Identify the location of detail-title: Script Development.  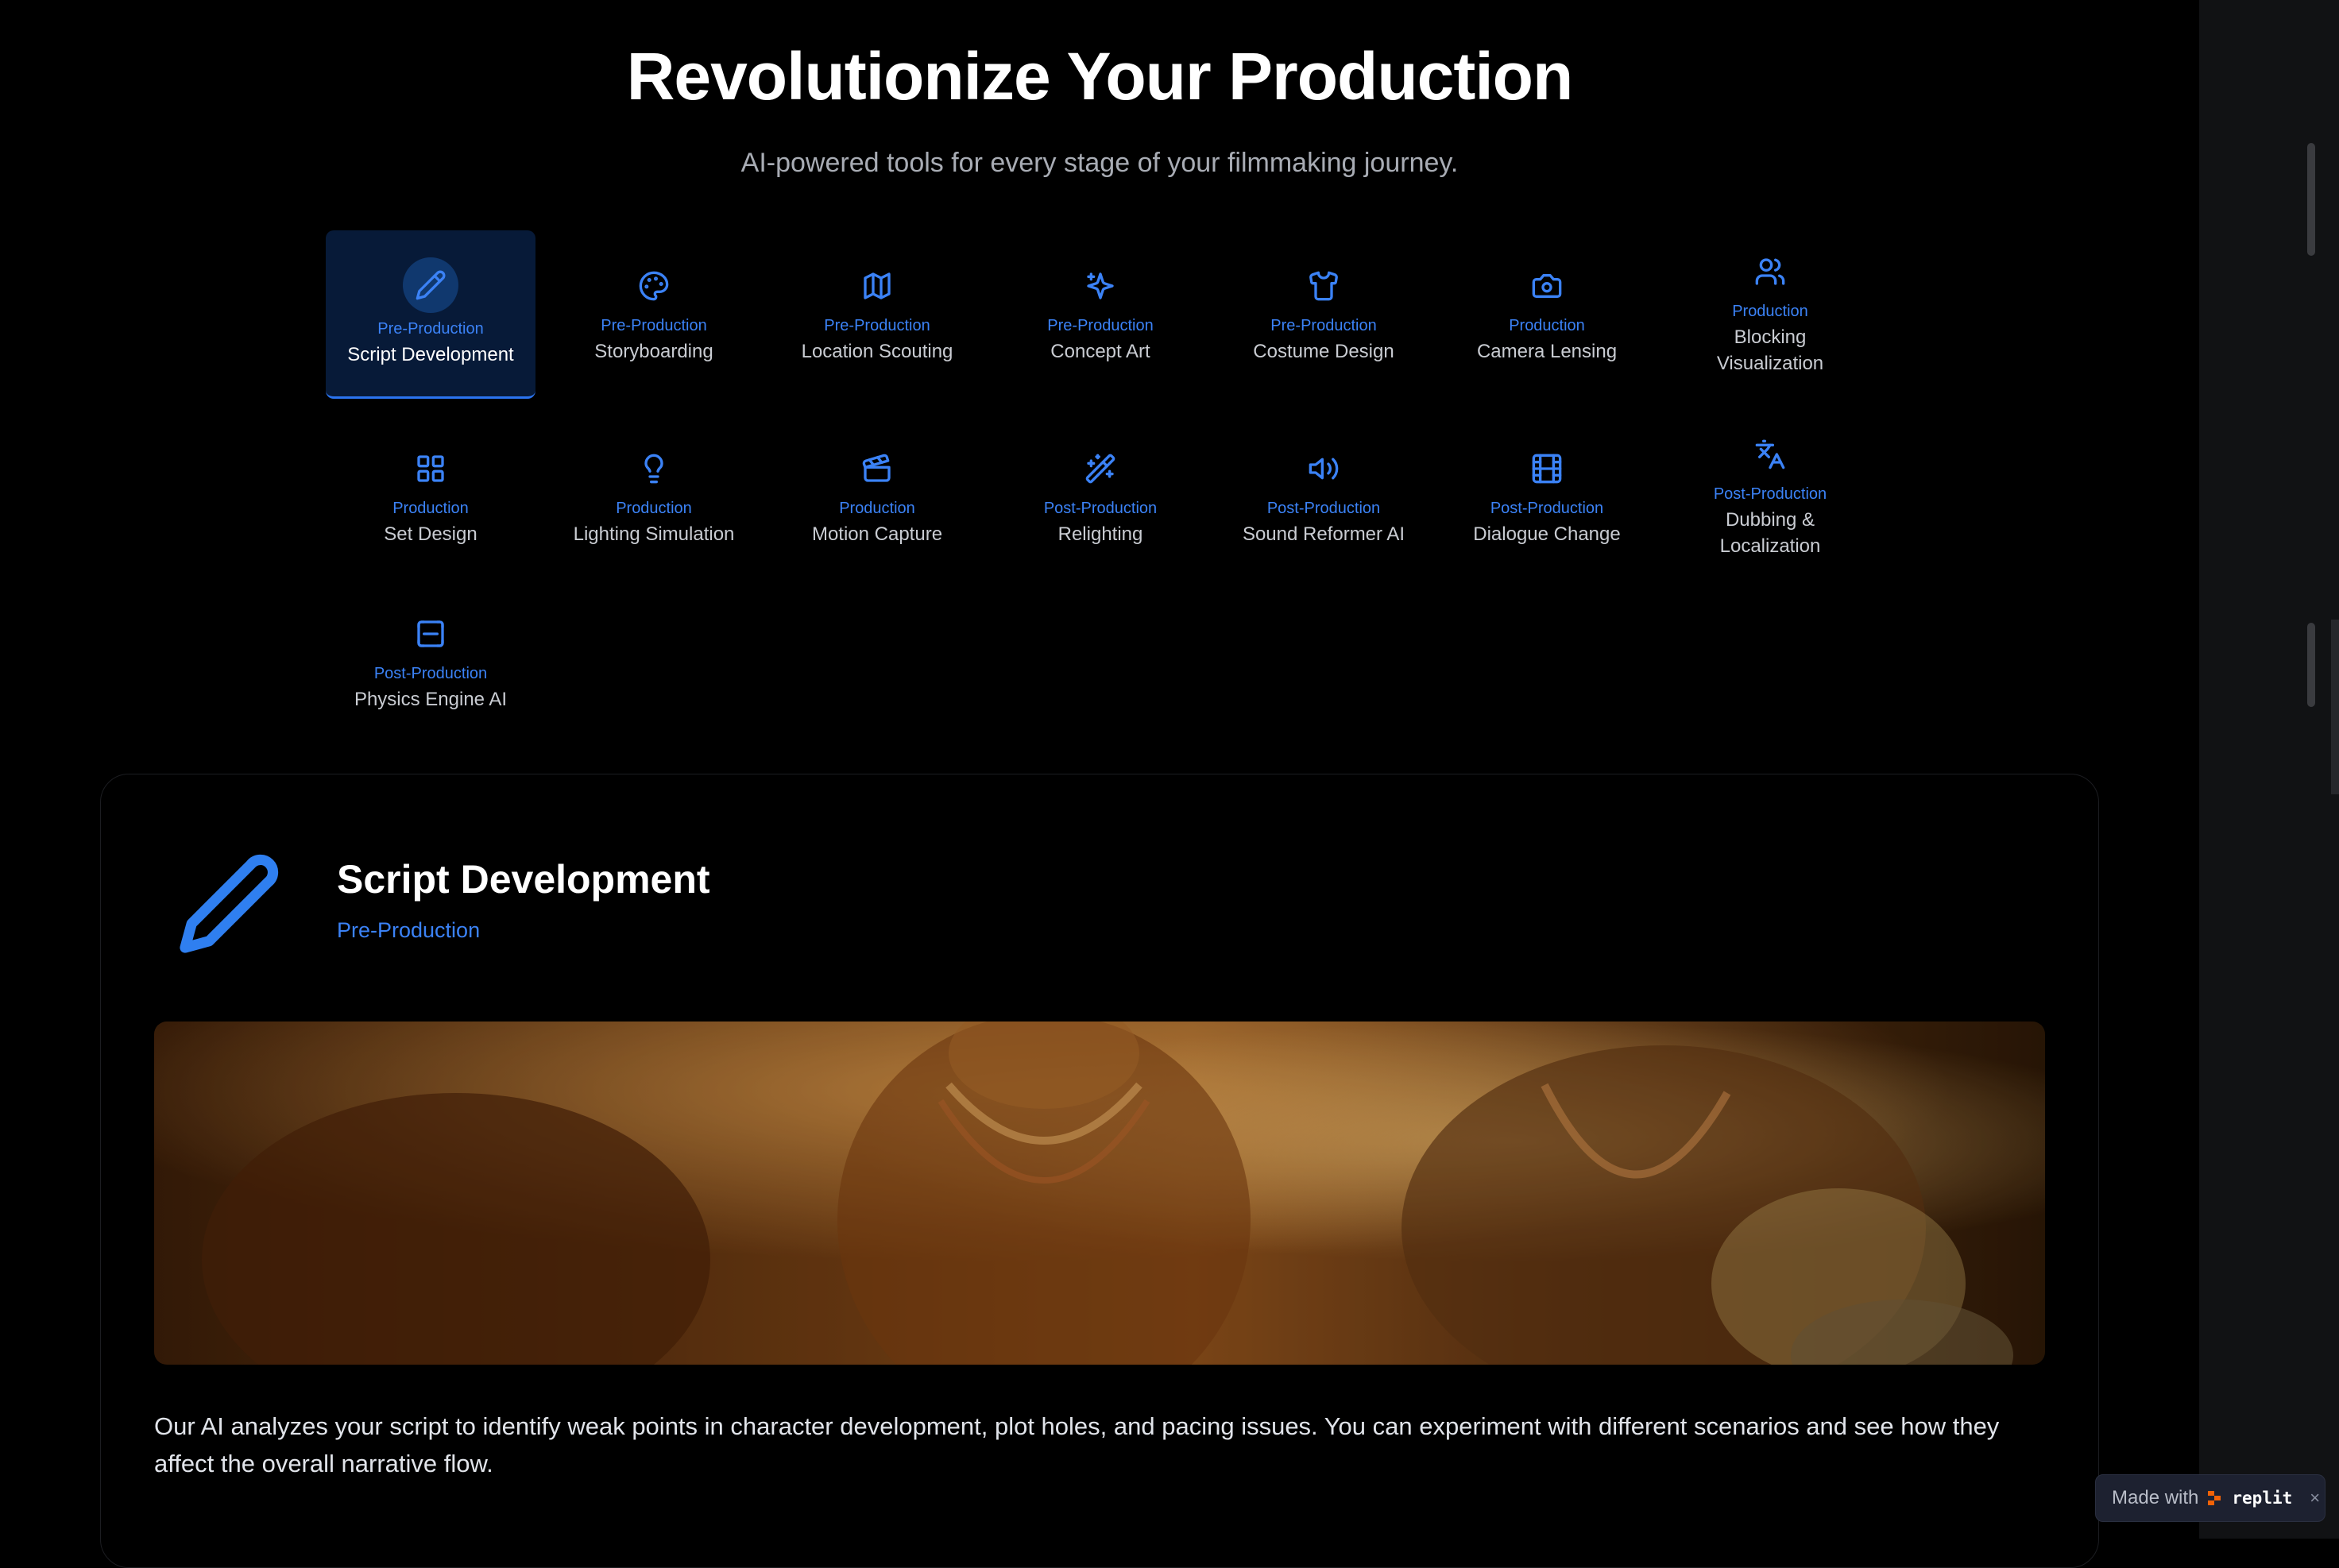
(523, 879).